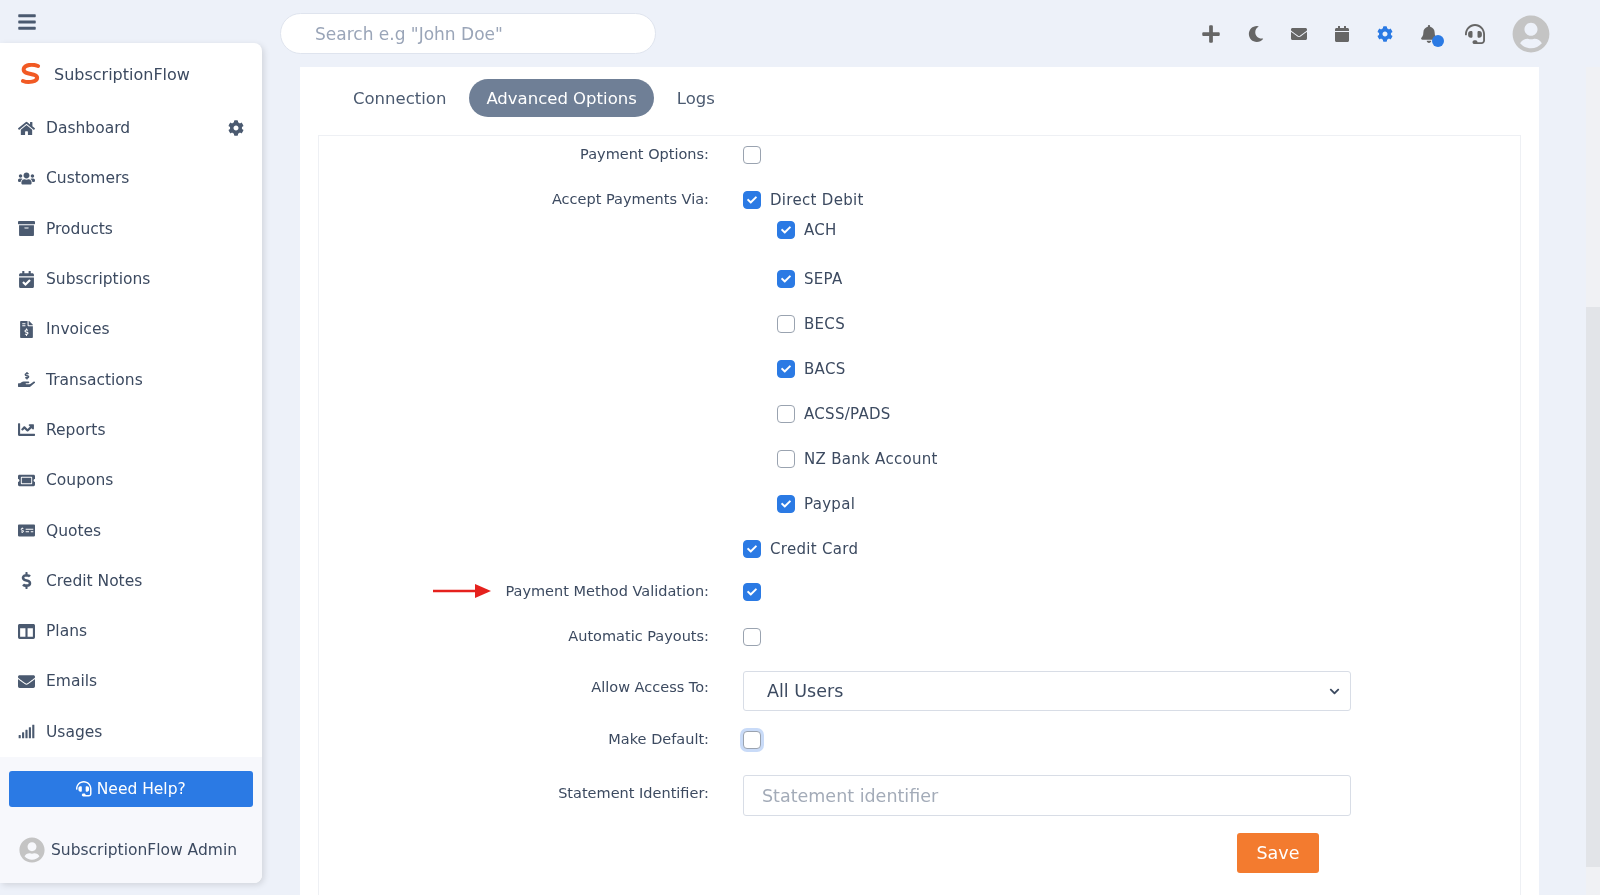 This screenshot has height=895, width=1600. What do you see at coordinates (28, 229) in the screenshot?
I see `box-icon` at bounding box center [28, 229].